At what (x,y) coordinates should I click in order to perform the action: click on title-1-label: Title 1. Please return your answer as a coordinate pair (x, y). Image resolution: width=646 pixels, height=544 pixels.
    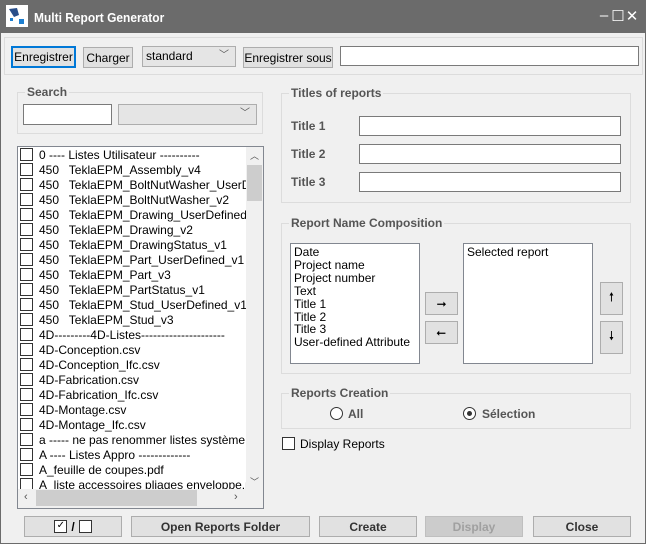
    Looking at the image, I should click on (308, 126).